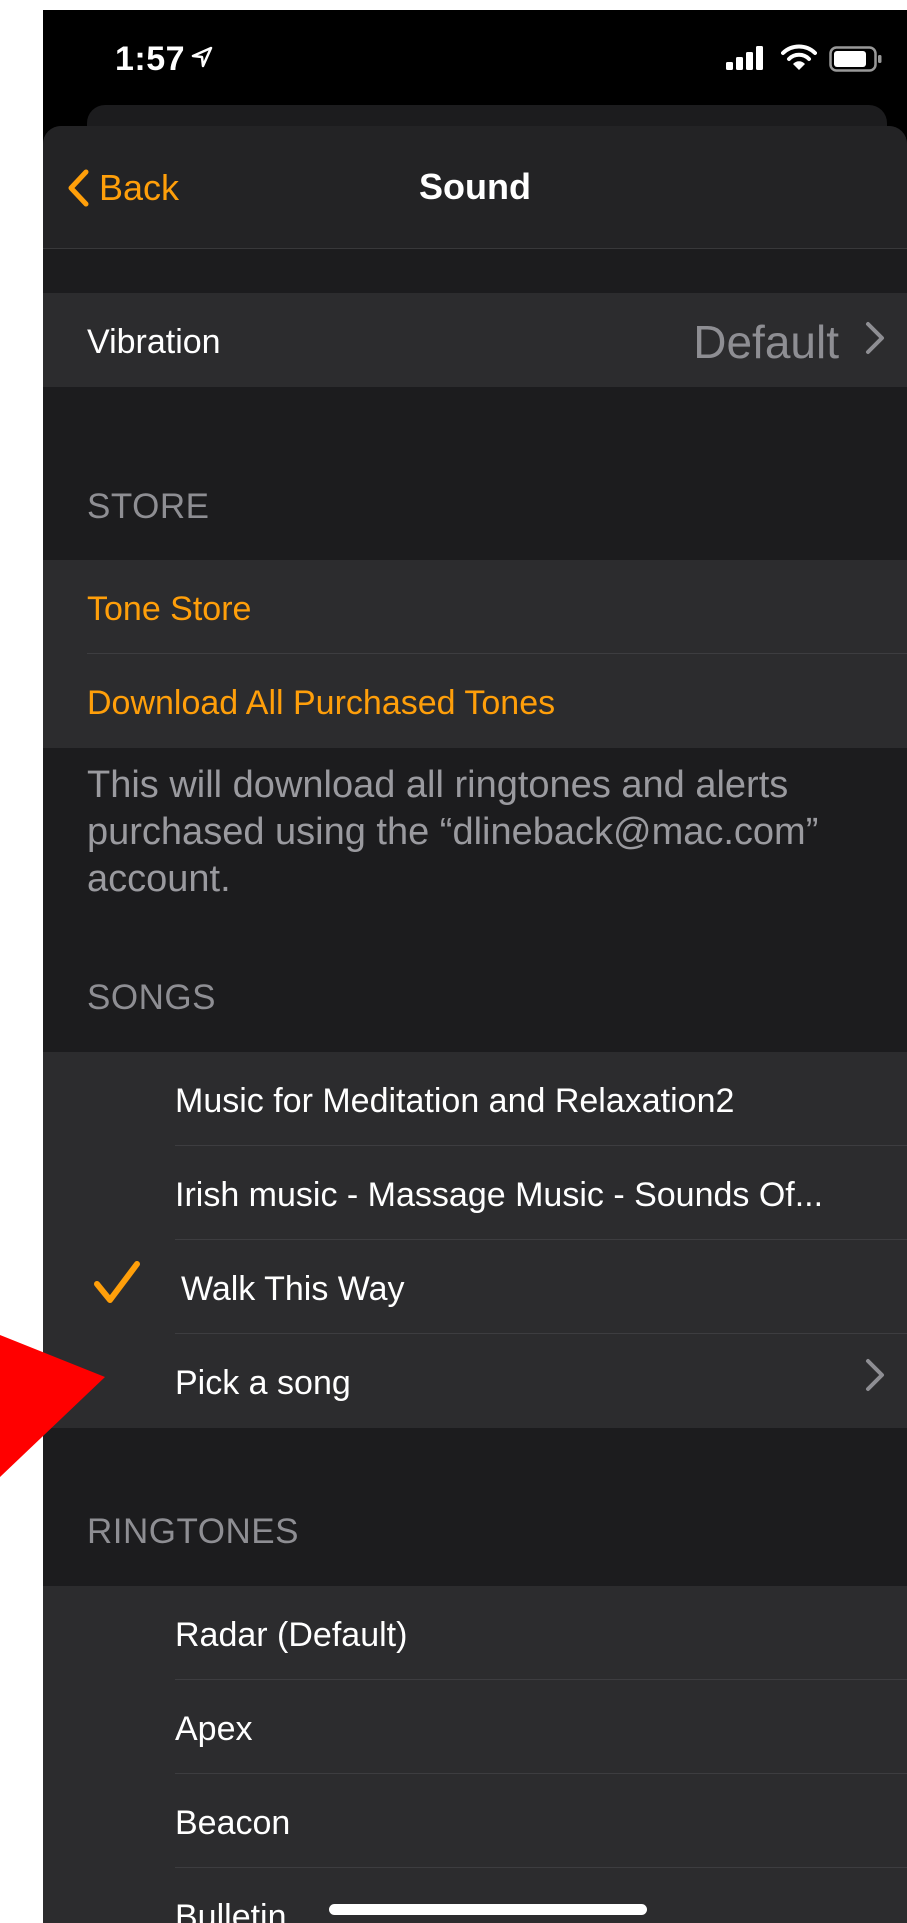 The width and height of the screenshot is (907, 1923). I want to click on download-all-row: Download All Purchased Tones, so click(475, 701).